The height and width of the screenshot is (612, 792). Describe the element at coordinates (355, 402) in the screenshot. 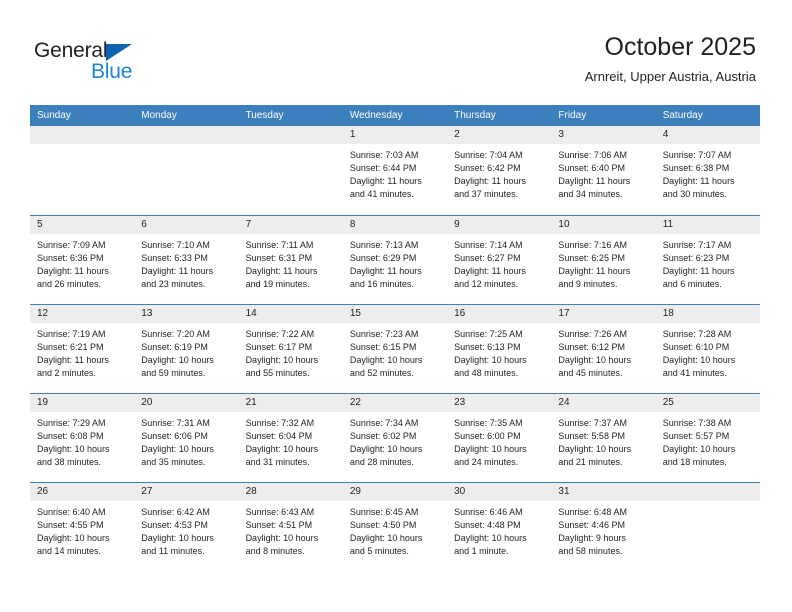

I see `day-number: 22` at that location.